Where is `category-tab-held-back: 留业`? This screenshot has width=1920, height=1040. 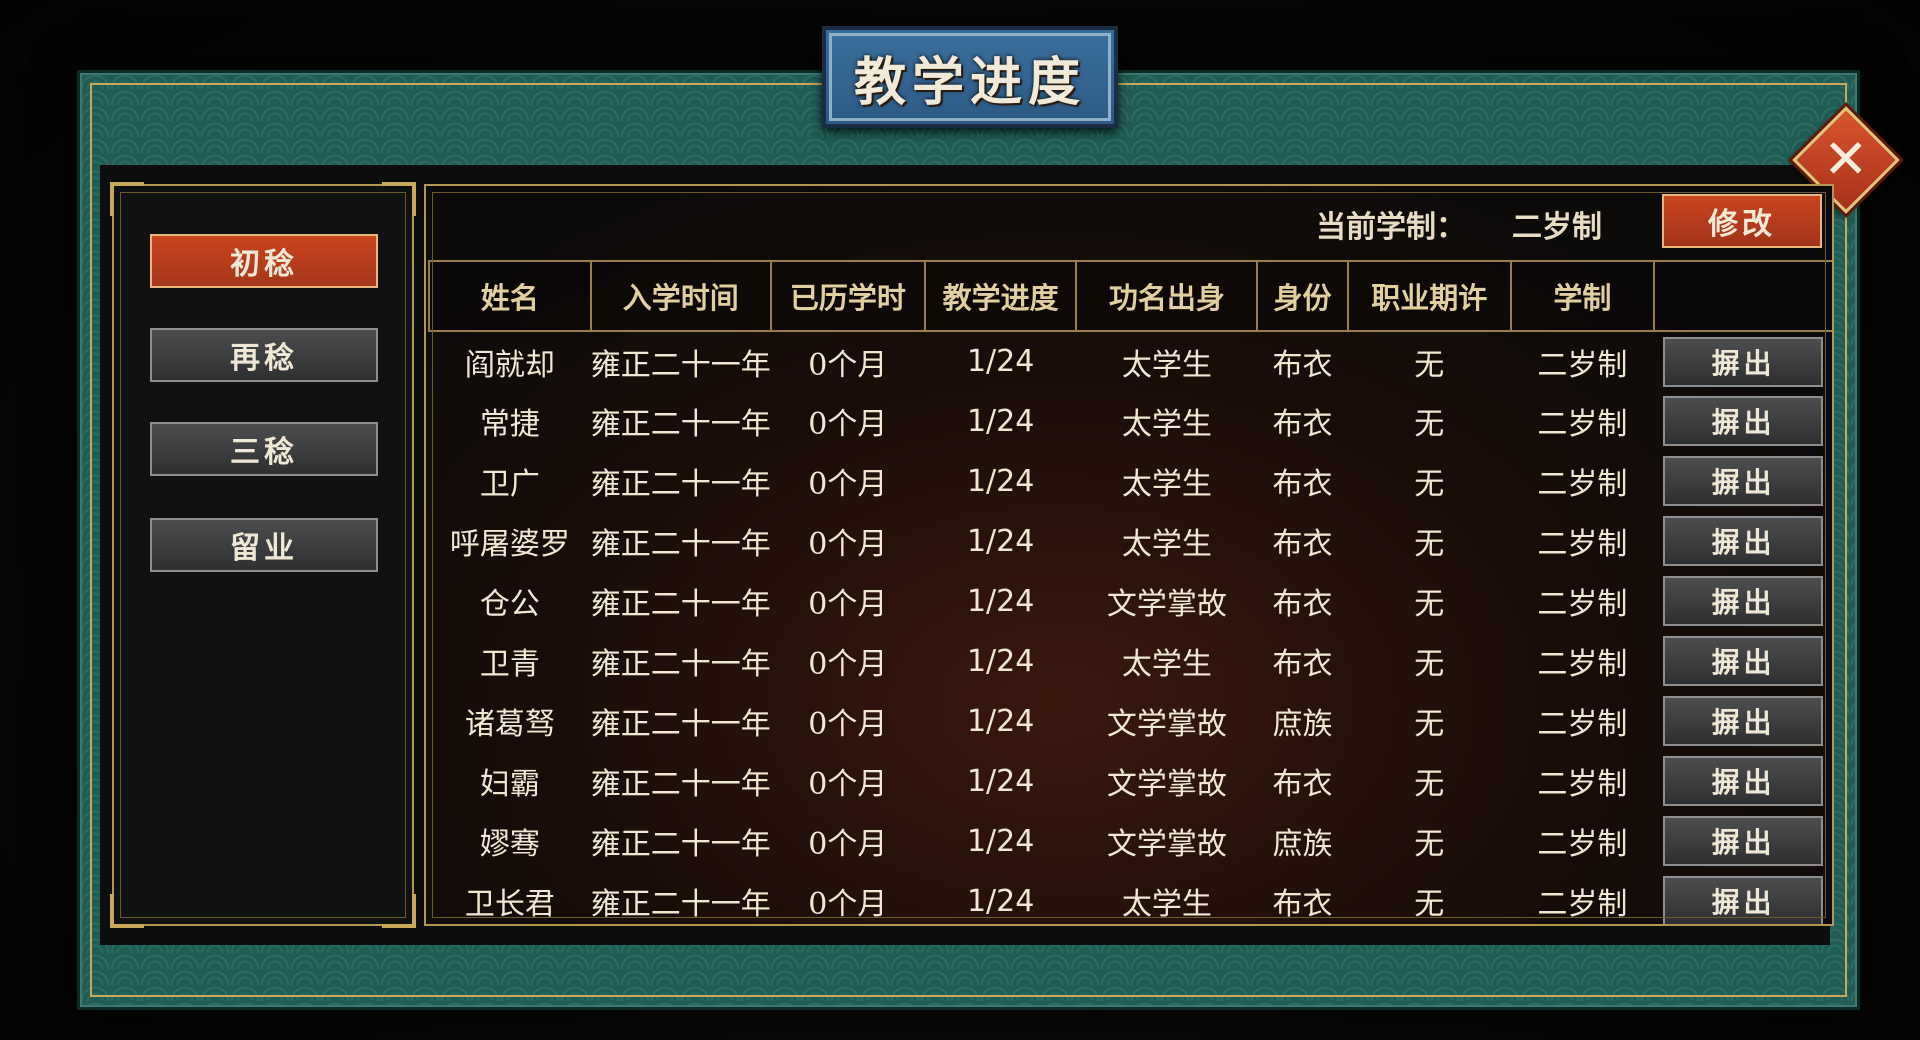
category-tab-held-back: 留业 is located at coordinates (264, 545).